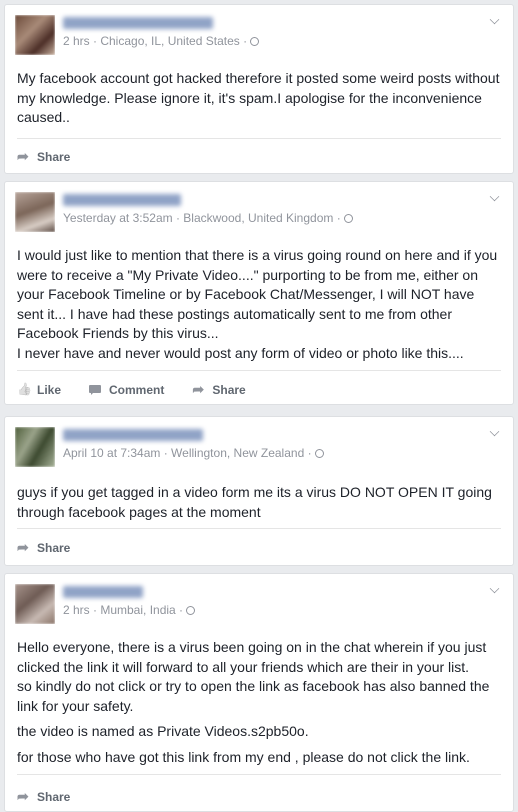 The height and width of the screenshot is (812, 518). I want to click on thumbs-up-icon, so click(24, 390).